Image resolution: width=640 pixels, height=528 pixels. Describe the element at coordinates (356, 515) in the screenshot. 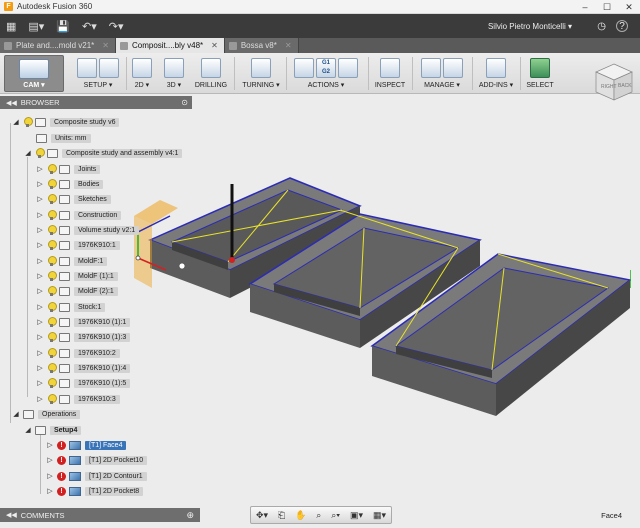

I see `display-settings-icon: ▣▾` at that location.